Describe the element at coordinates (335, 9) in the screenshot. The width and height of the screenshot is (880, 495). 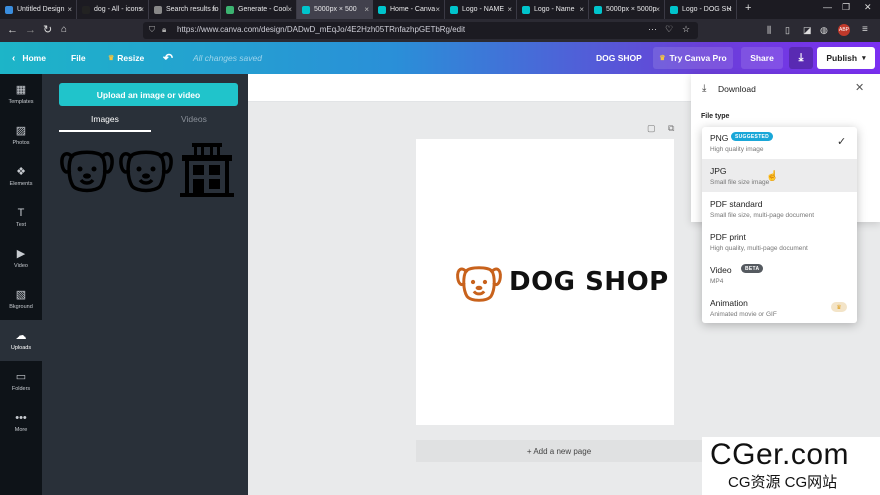
I see `browser-tab: 5000px × 500 ×` at that location.